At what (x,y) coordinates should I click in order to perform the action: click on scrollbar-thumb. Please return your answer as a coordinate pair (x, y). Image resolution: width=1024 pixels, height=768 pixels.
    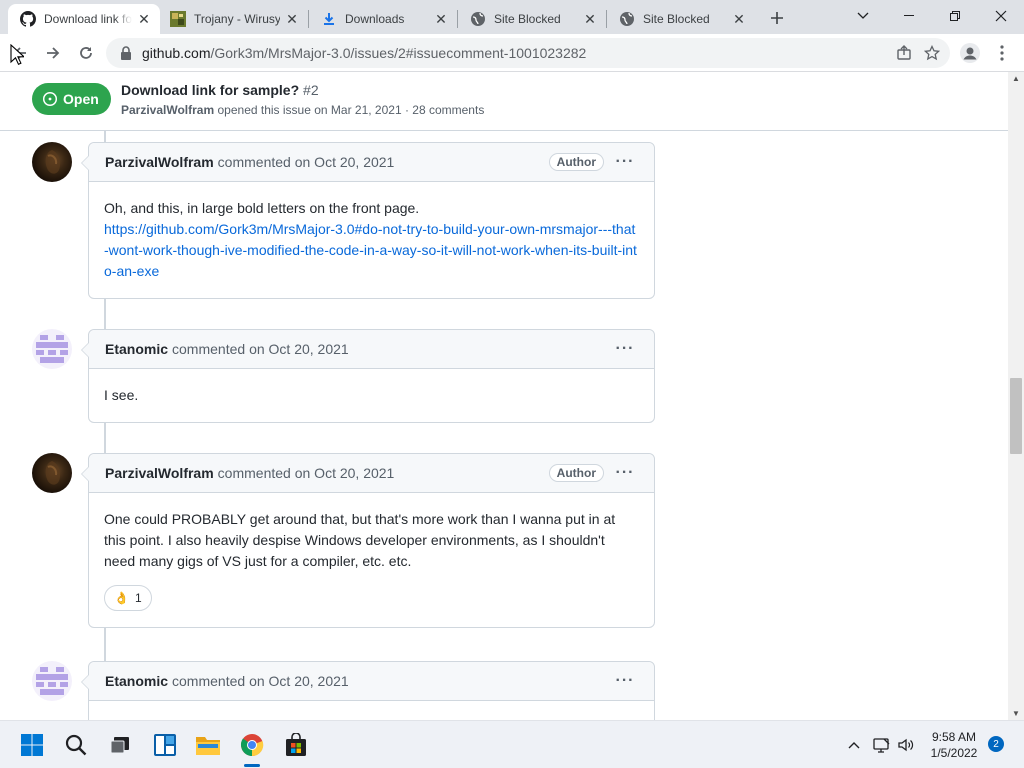
    Looking at the image, I should click on (1016, 416).